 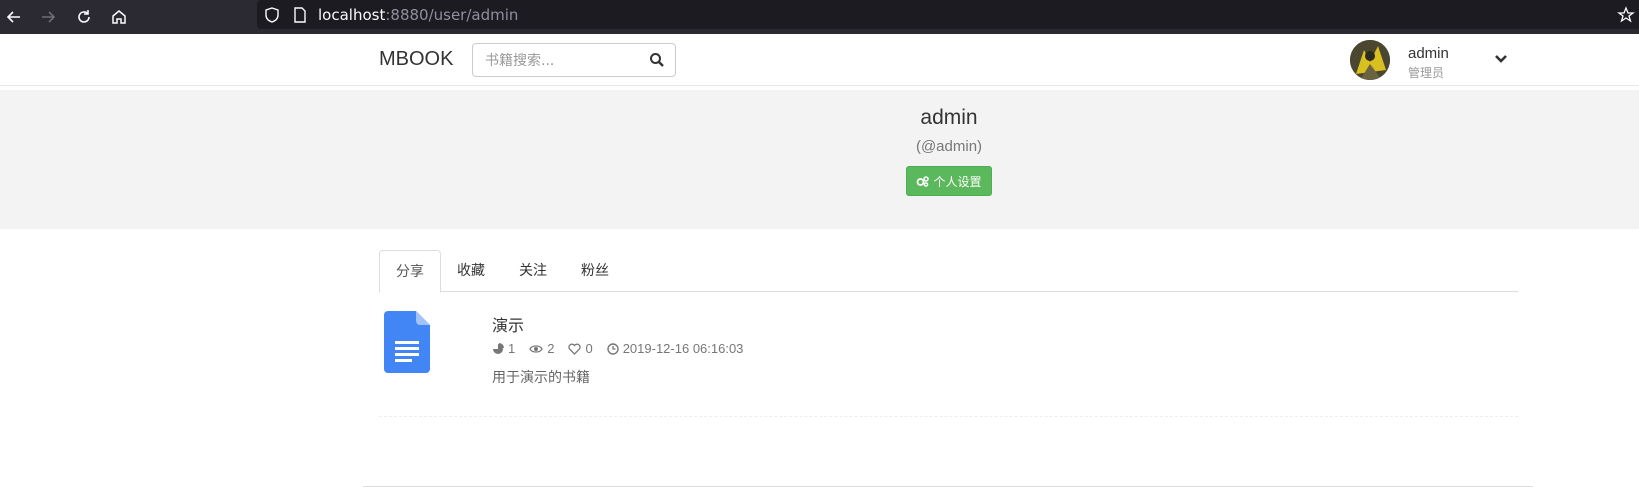 I want to click on book-meta: 1 2 0 2019-12-16 06:16:03, so click(x=617, y=348).